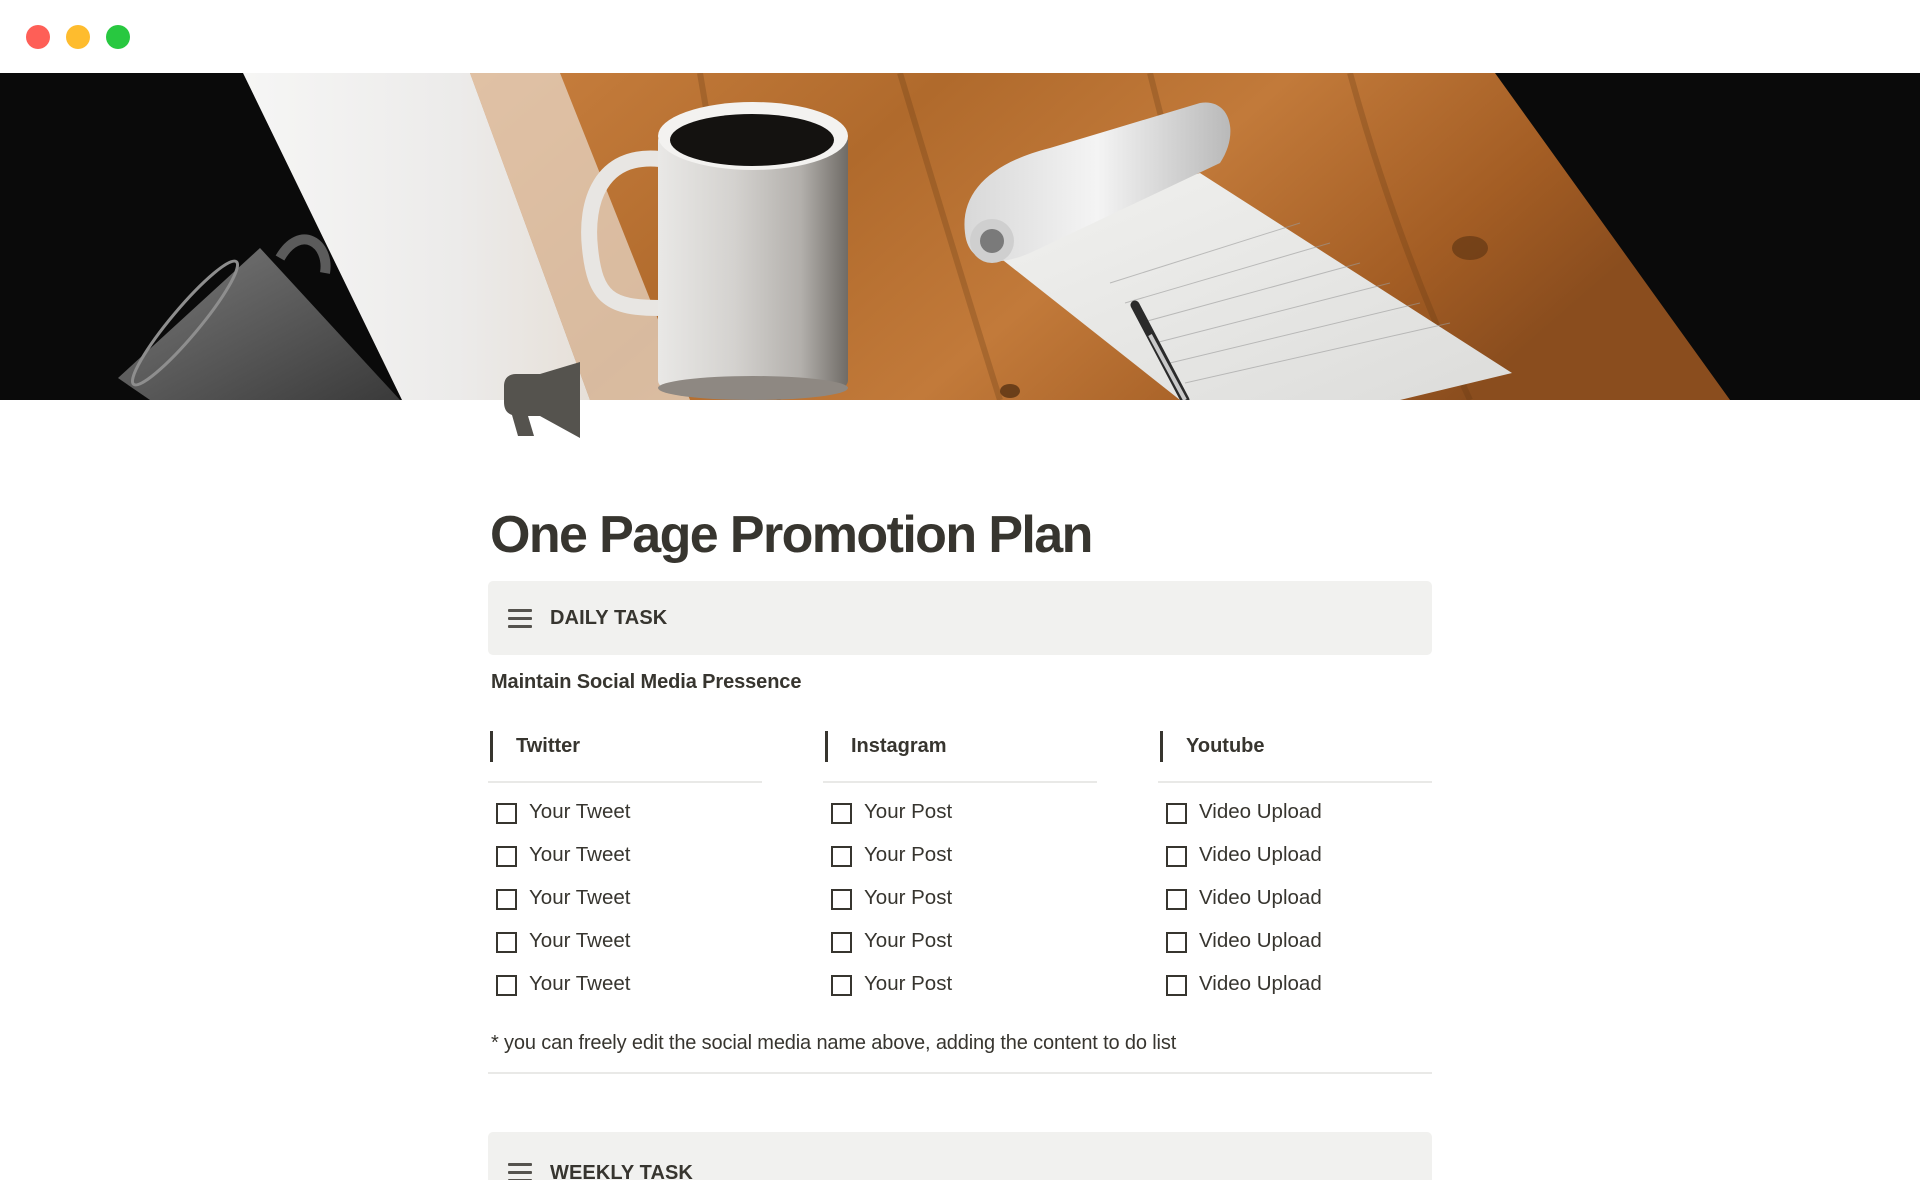 The height and width of the screenshot is (1200, 1920). What do you see at coordinates (960, 746) in the screenshot?
I see `column-heading-quote: Instagram` at bounding box center [960, 746].